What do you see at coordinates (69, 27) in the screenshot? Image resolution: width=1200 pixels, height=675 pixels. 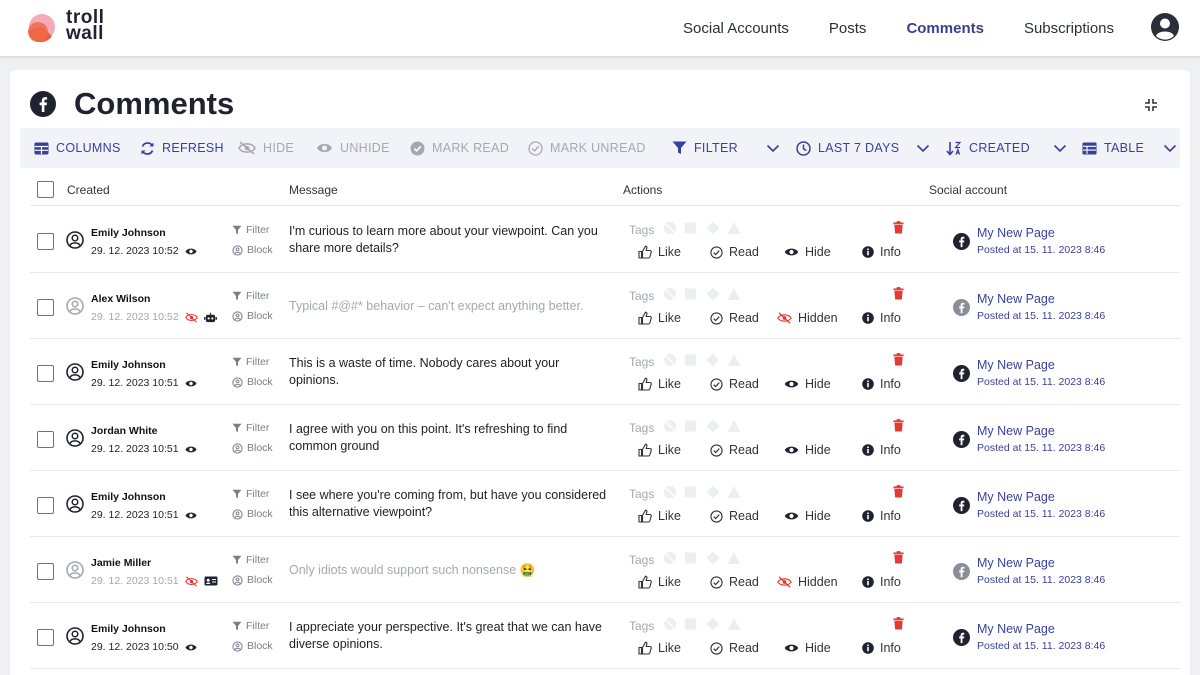 I see `trollwall-logo: troll wall` at bounding box center [69, 27].